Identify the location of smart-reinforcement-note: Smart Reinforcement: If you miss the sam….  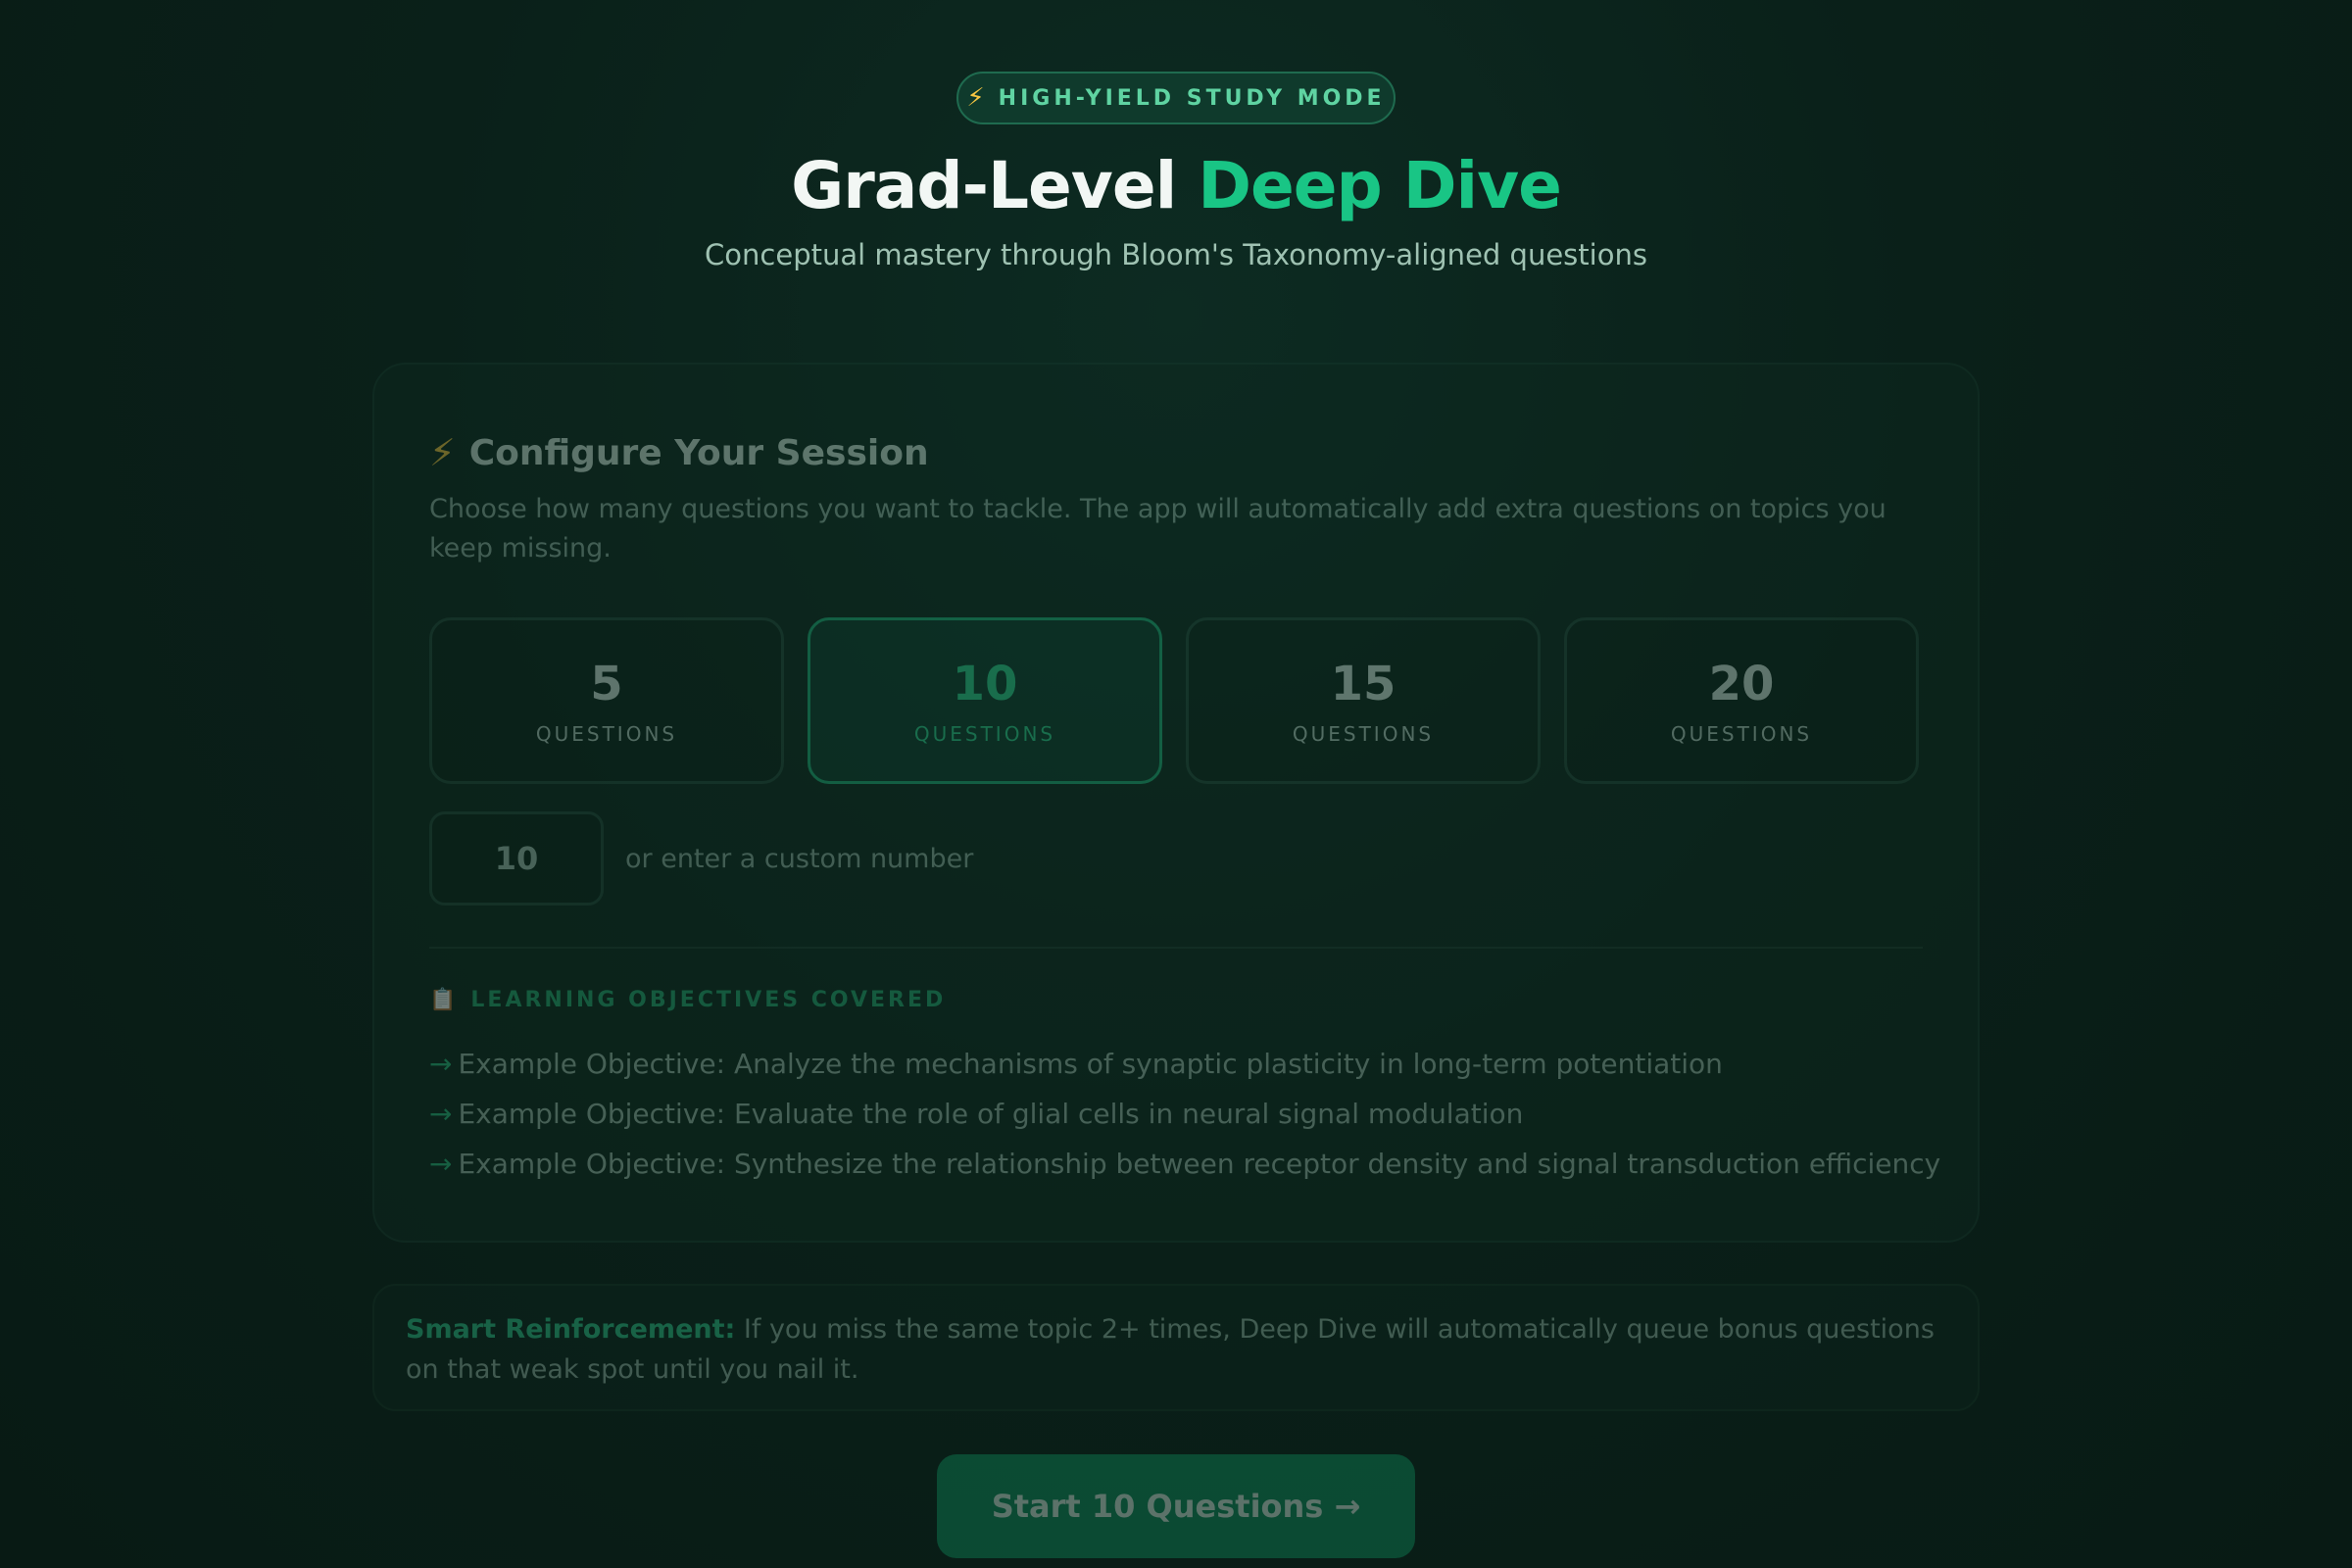
(1176, 1347).